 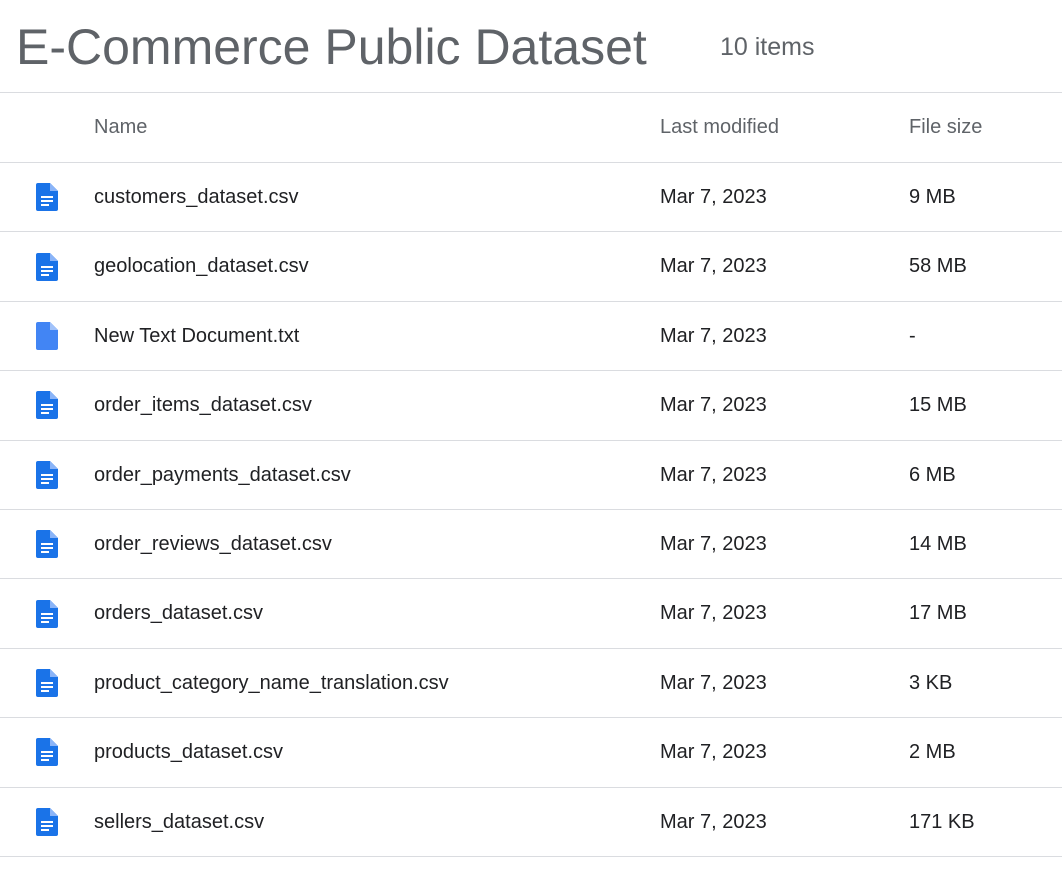 What do you see at coordinates (120, 127) in the screenshot?
I see `column-header-name: Name` at bounding box center [120, 127].